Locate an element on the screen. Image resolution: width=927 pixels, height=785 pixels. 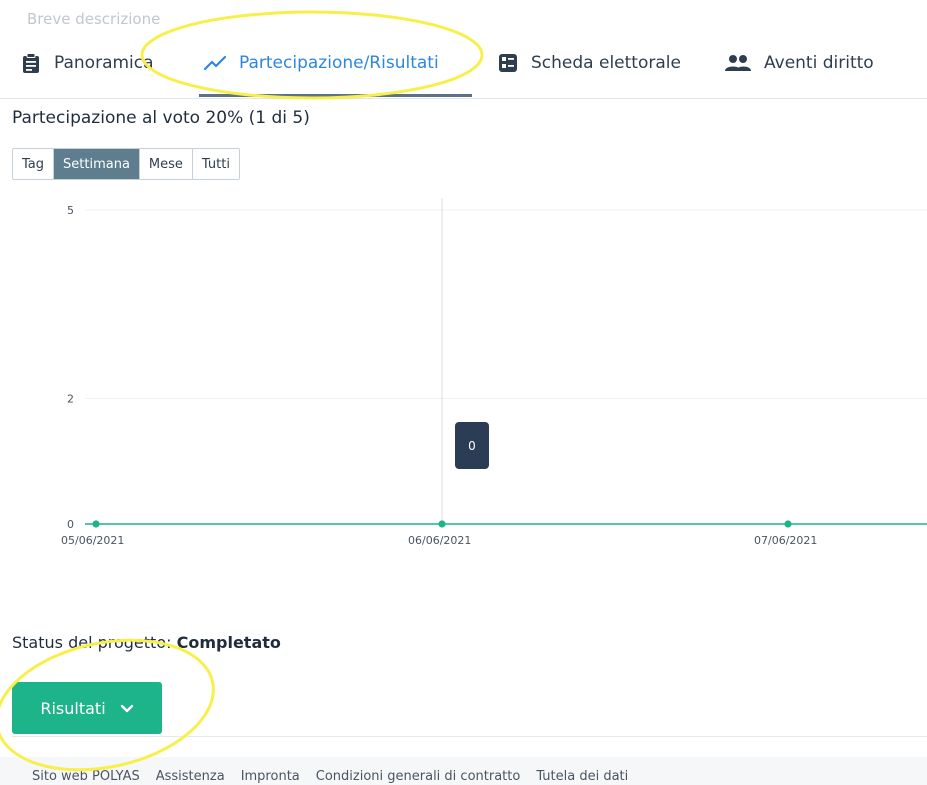
chevron-down-icon is located at coordinates (127, 708).